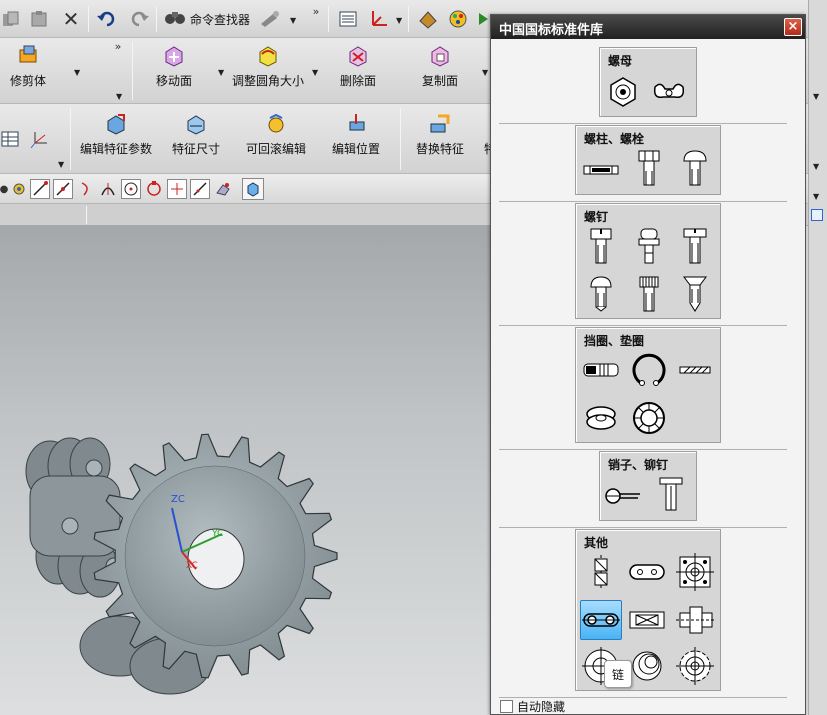 This screenshot has width=827, height=715. I want to click on group-rings-washers: 挡圈、垫圈, so click(648, 385).